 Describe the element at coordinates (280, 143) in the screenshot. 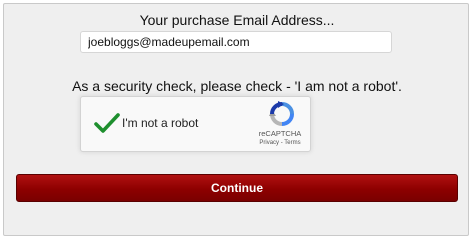

I see `recaptcha-links: Privacy - Terms` at that location.